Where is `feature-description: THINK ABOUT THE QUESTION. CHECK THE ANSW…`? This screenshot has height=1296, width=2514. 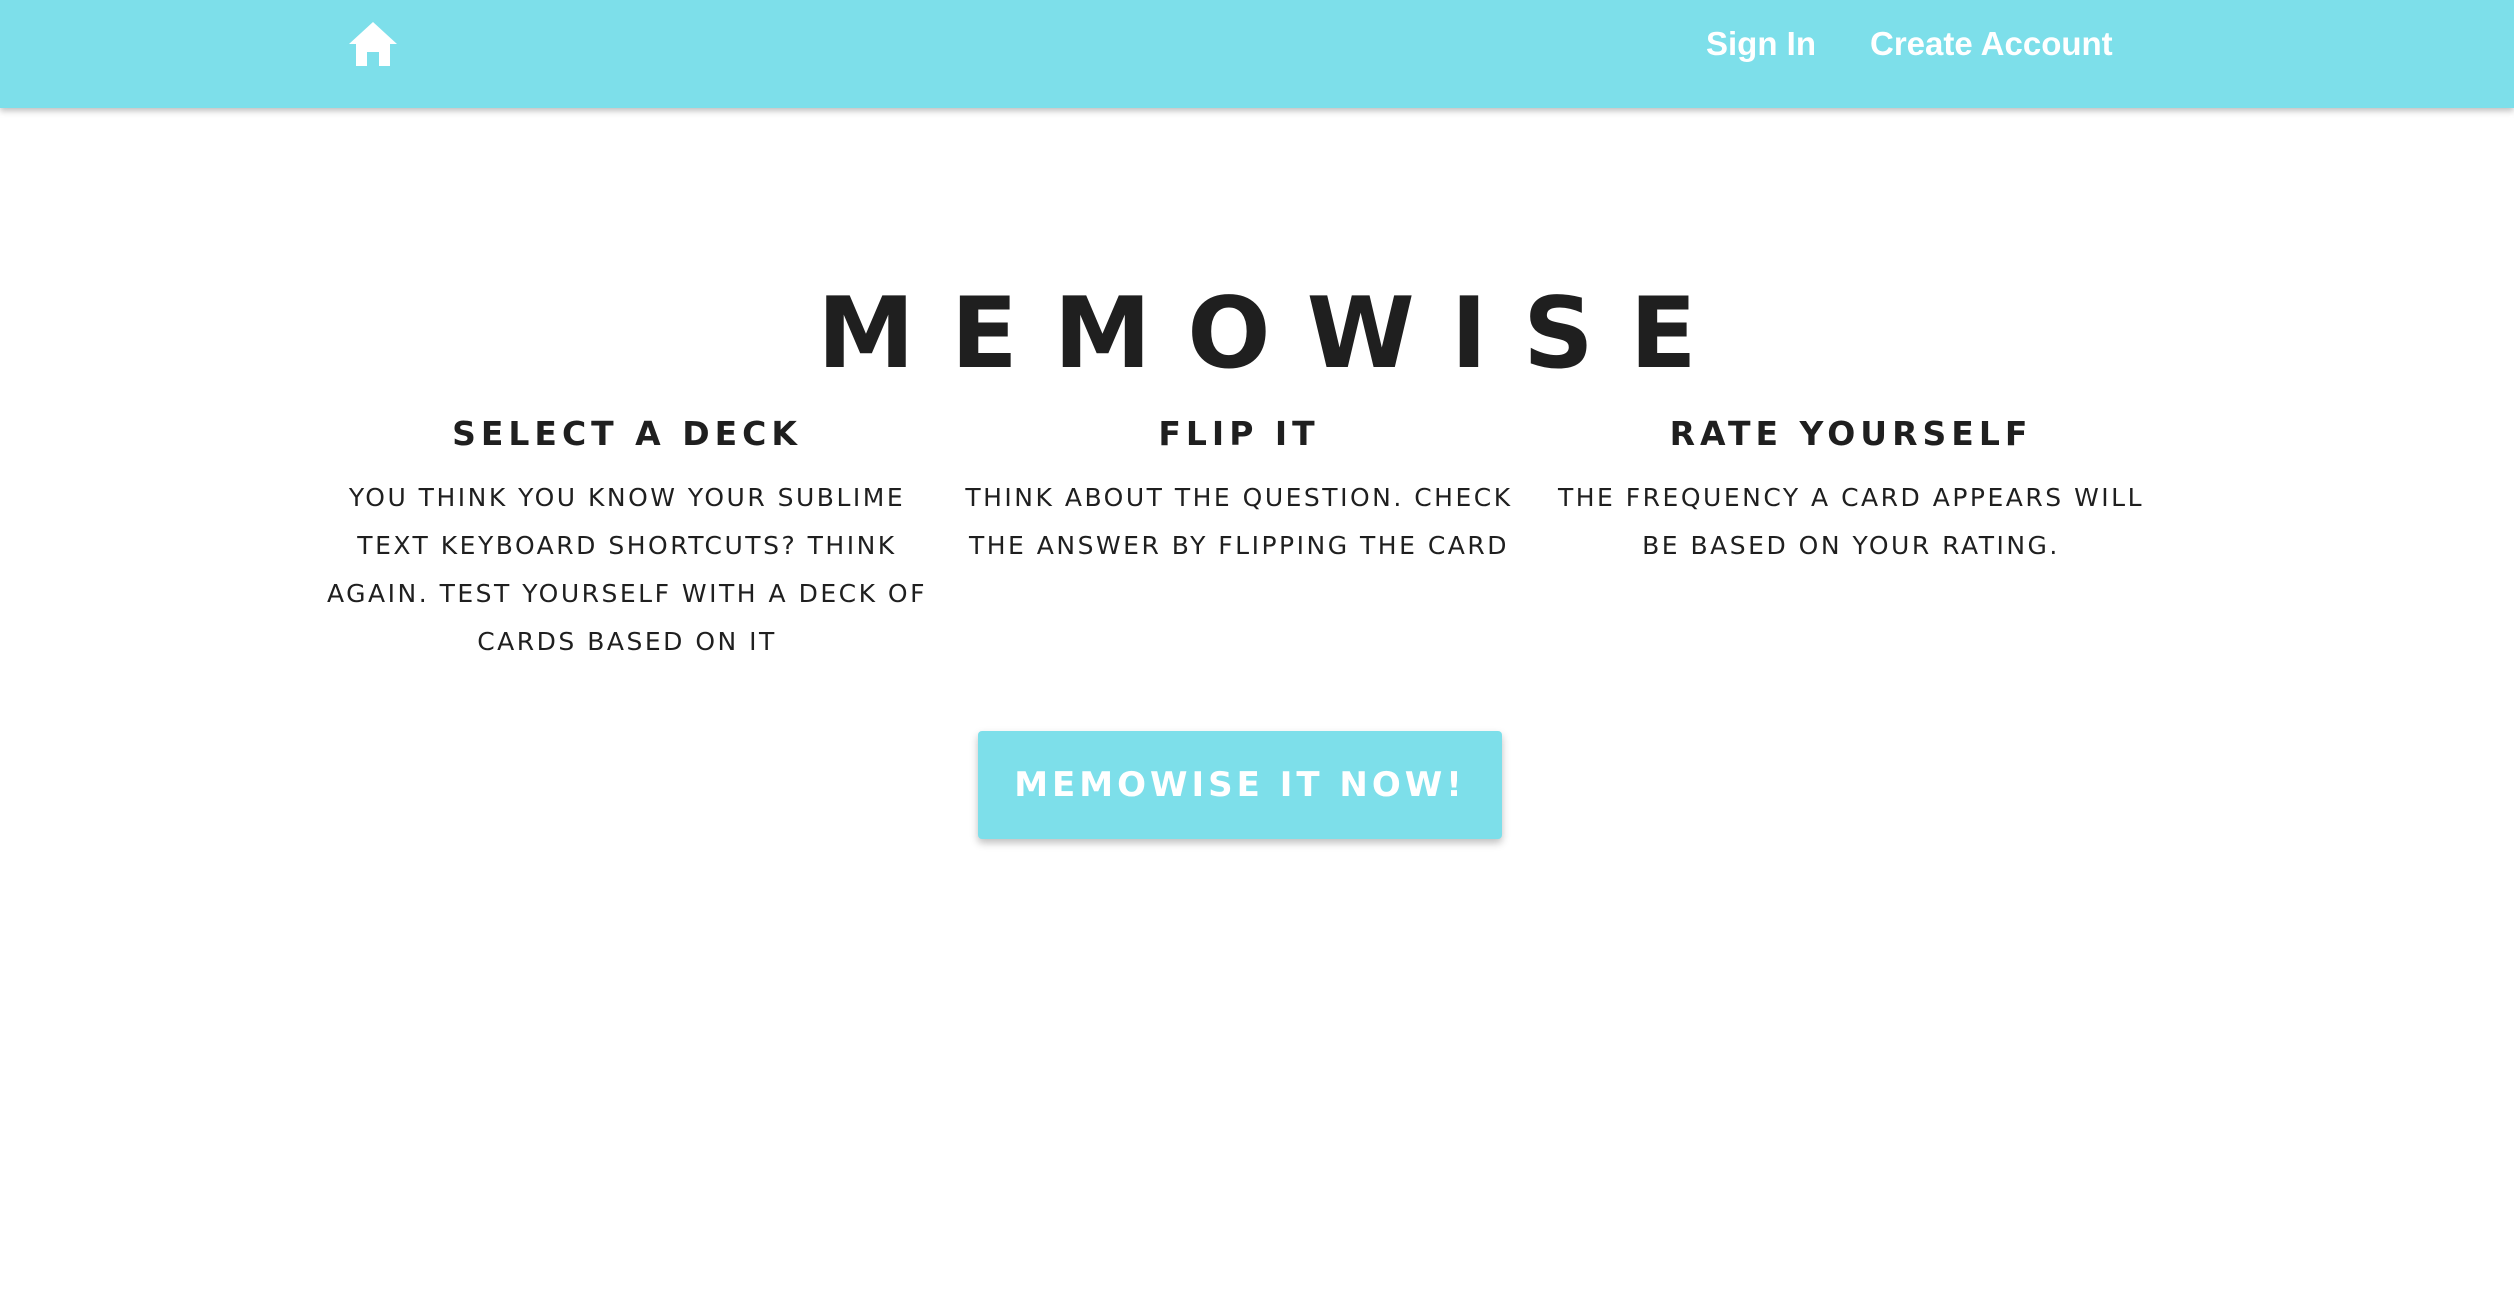 feature-description: THINK ABOUT THE QUESTION. CHECK THE ANSW… is located at coordinates (1239, 521).